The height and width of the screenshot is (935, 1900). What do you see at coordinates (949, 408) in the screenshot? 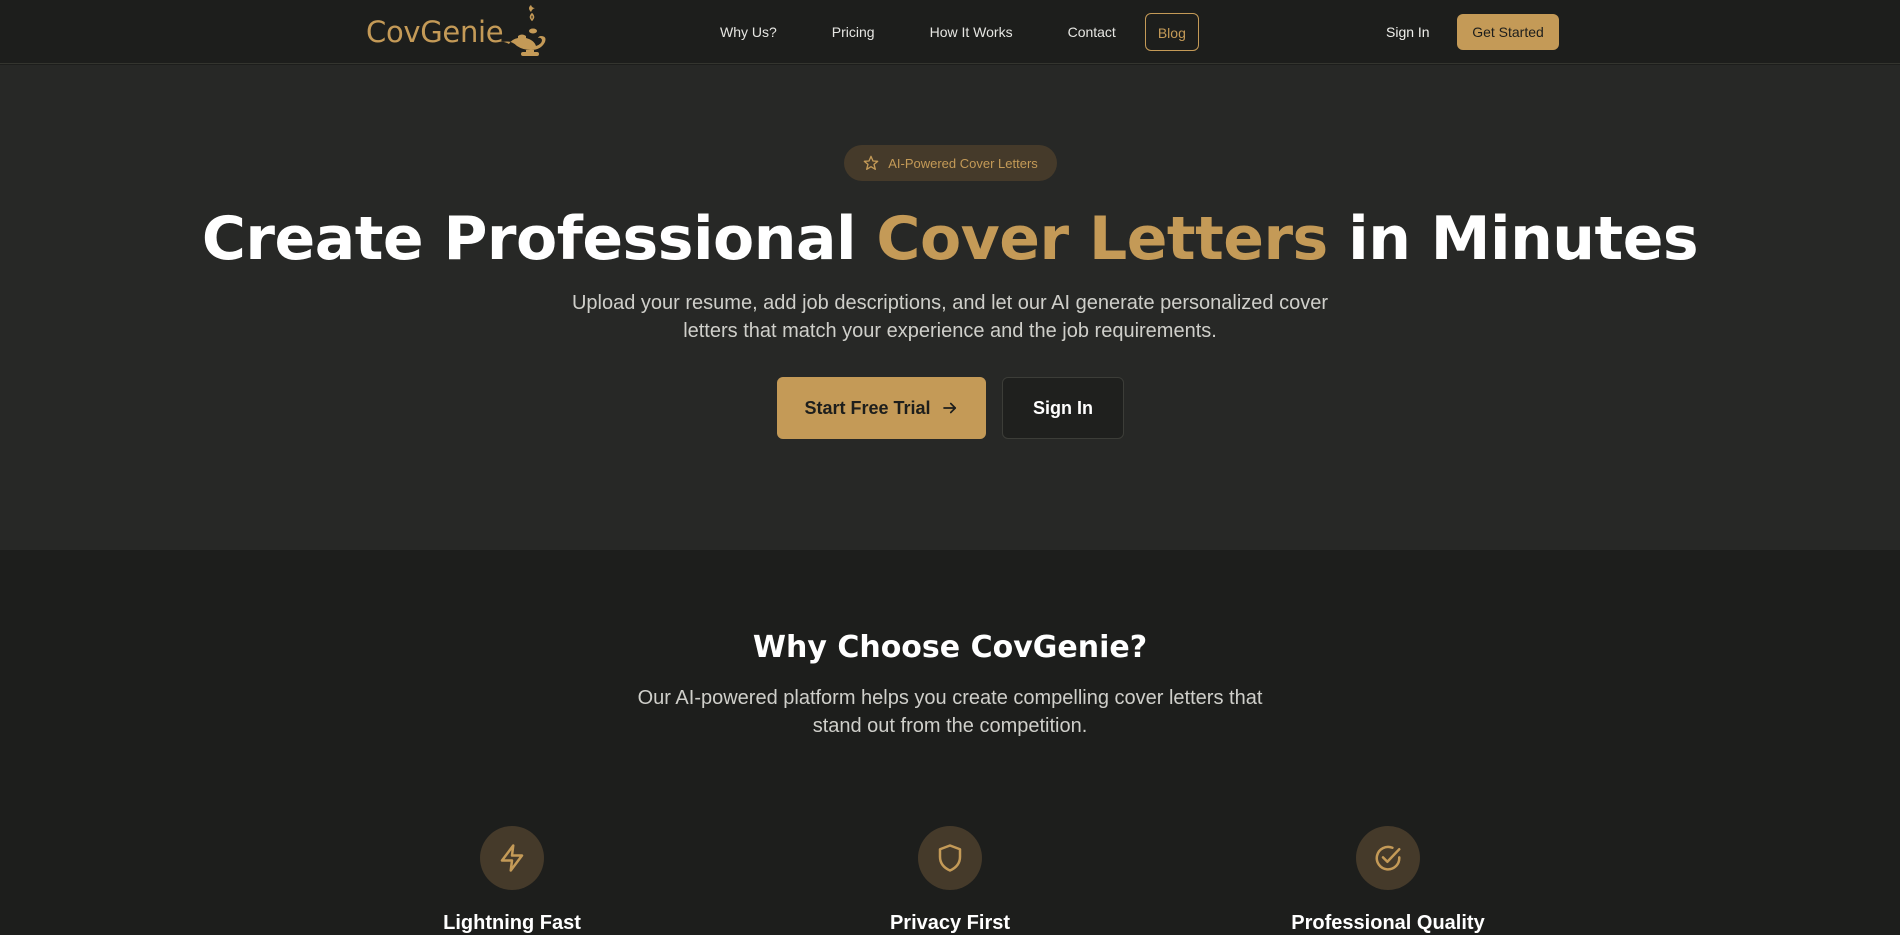
I see `arrow-right-icon` at bounding box center [949, 408].